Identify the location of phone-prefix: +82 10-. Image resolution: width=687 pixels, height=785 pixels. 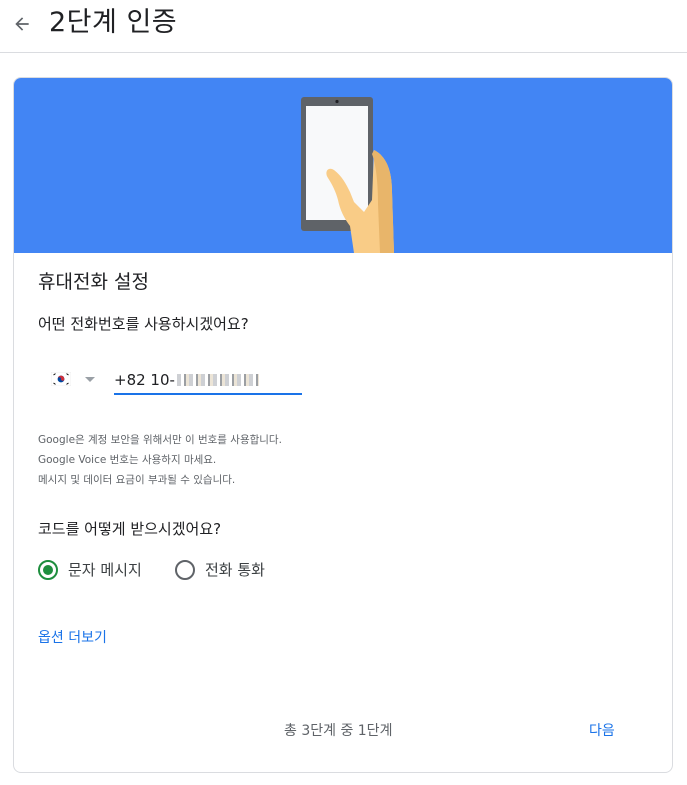
(144, 380).